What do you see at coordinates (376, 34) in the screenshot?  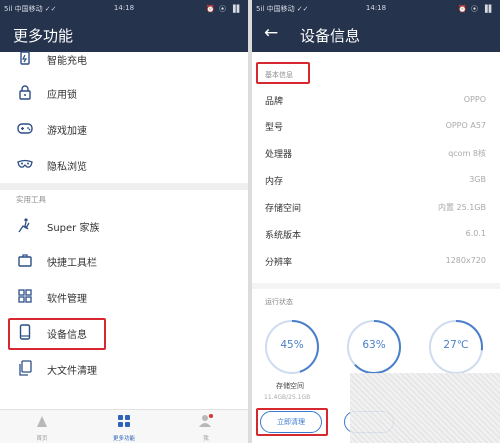 I see `header-bar: ← 设备信息` at bounding box center [376, 34].